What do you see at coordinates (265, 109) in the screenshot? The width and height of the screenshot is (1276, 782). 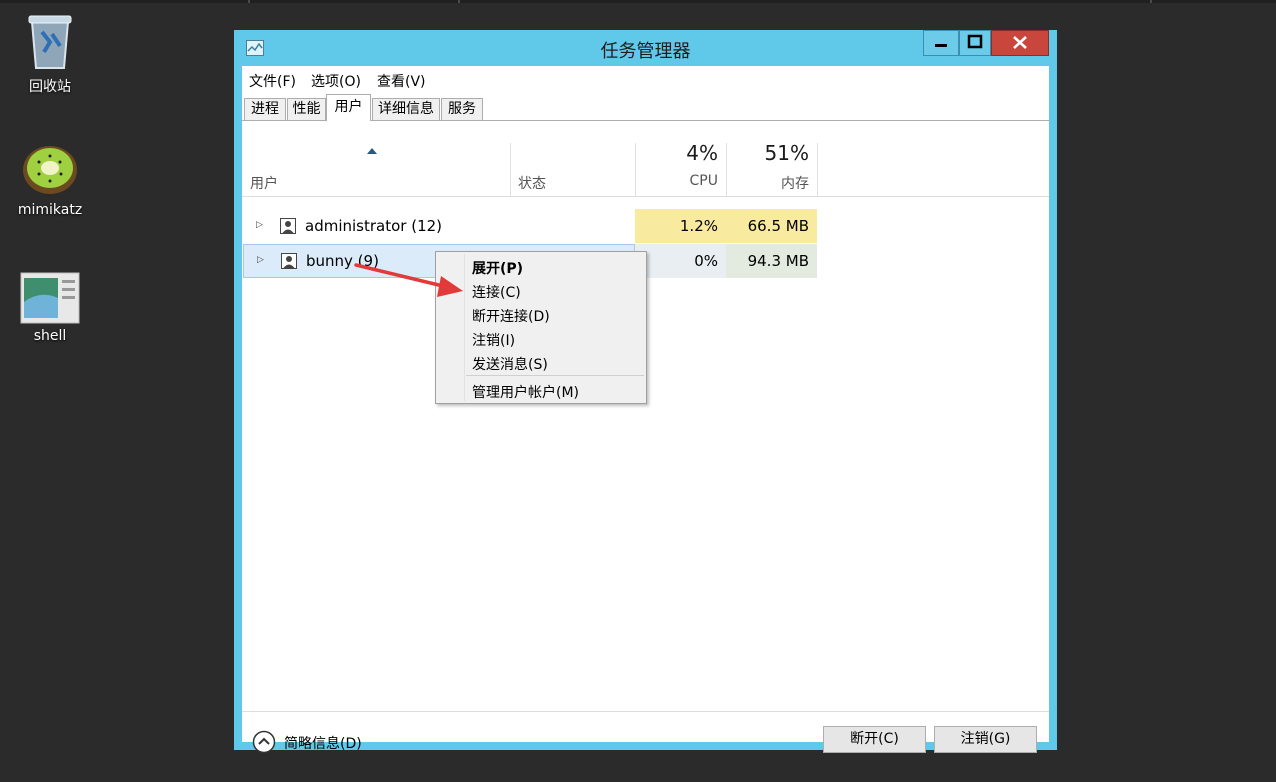 I see `tab-processes: 进程` at bounding box center [265, 109].